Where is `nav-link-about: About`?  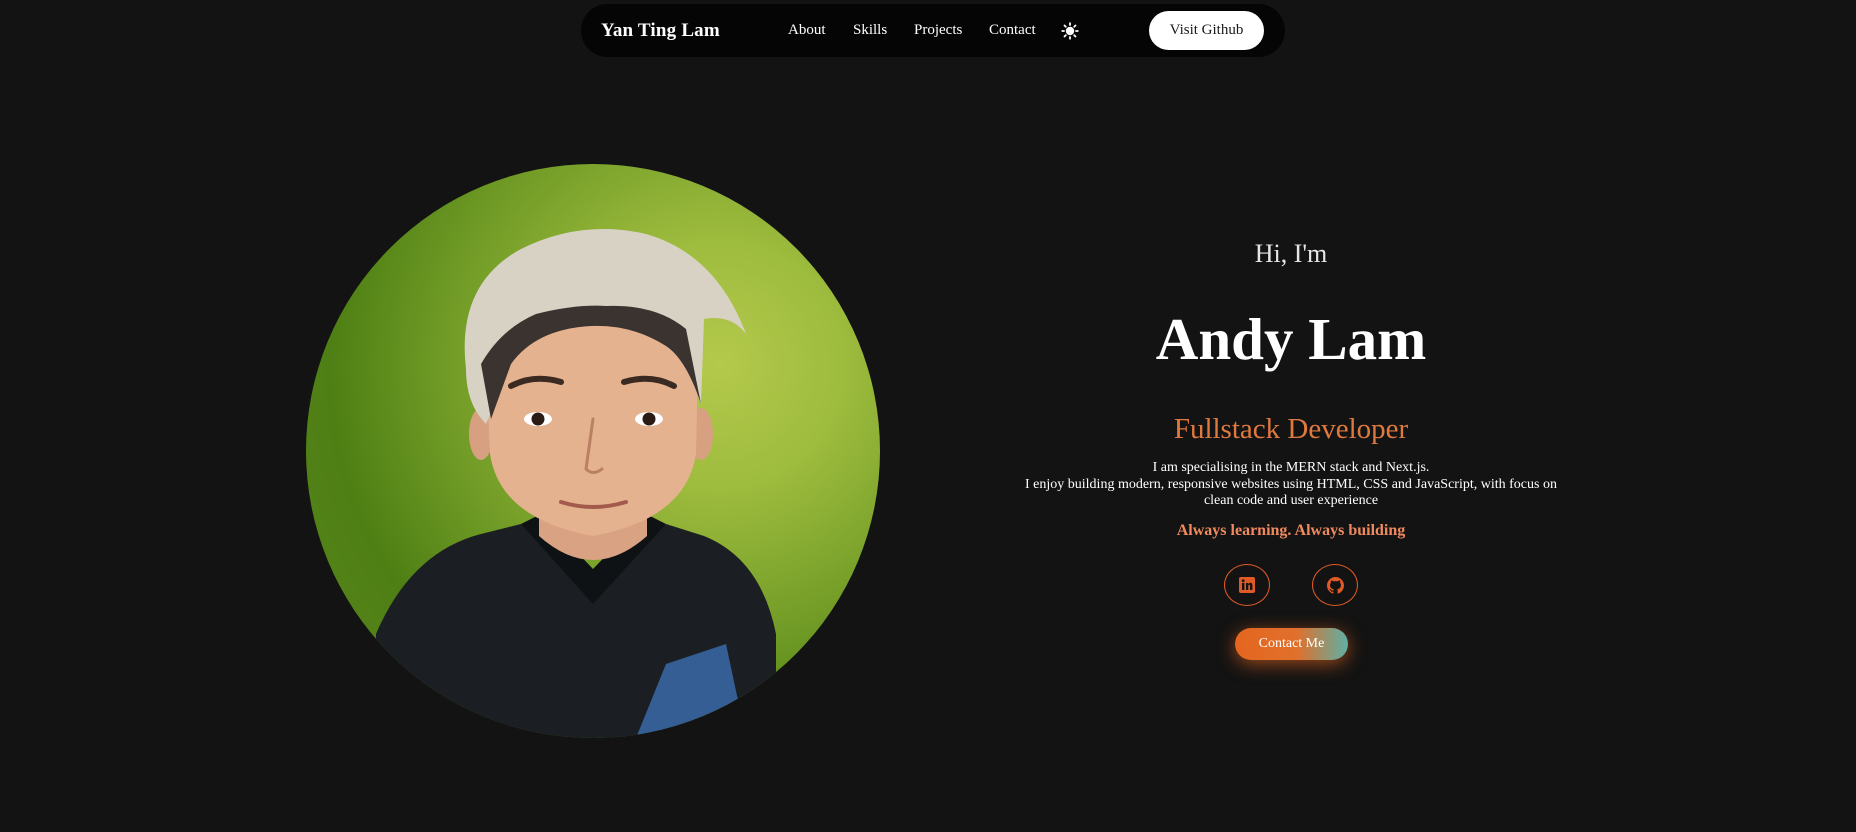
nav-link-about: About is located at coordinates (807, 30).